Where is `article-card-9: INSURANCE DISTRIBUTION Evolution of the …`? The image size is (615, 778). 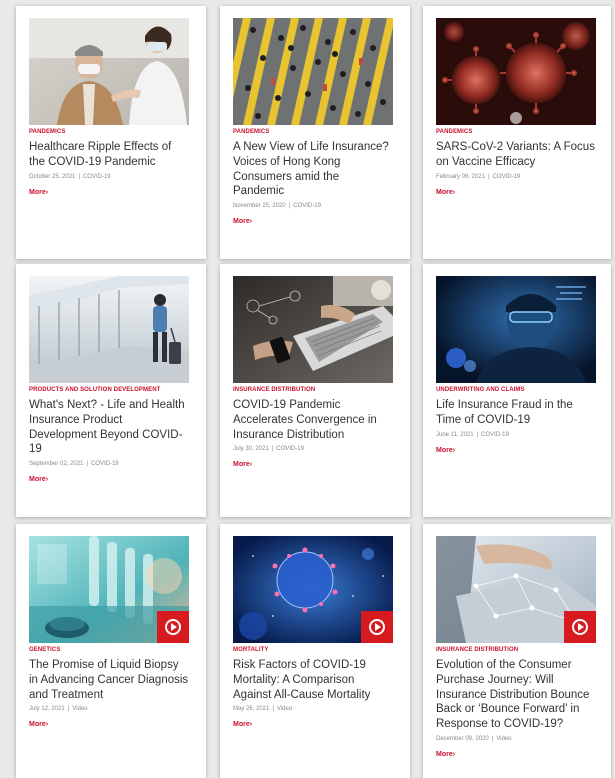 article-card-9: INSURANCE DISTRIBUTION Evolution of the … is located at coordinates (517, 651).